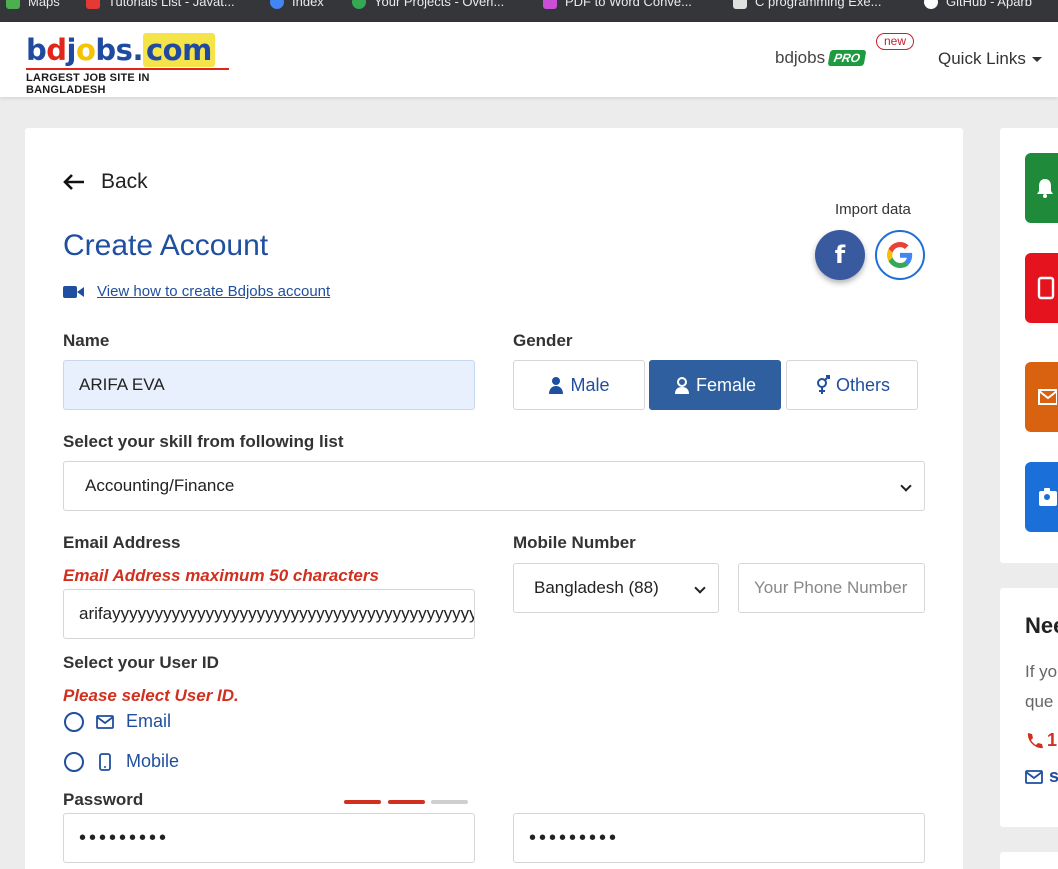 Image resolution: width=1058 pixels, height=869 pixels. Describe the element at coordinates (73, 182) in the screenshot. I see `arrow-left-icon` at that location.